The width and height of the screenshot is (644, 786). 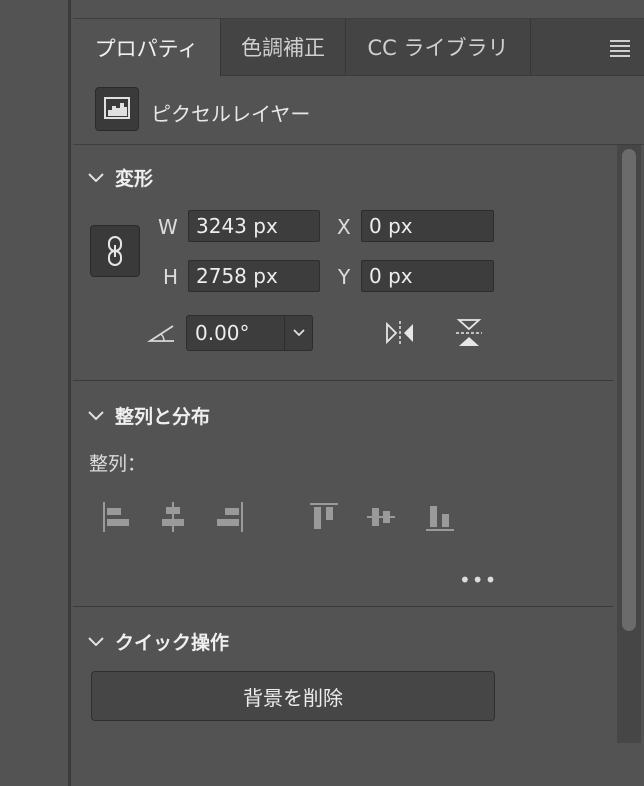 I want to click on left-dock-strip, so click(x=34, y=393).